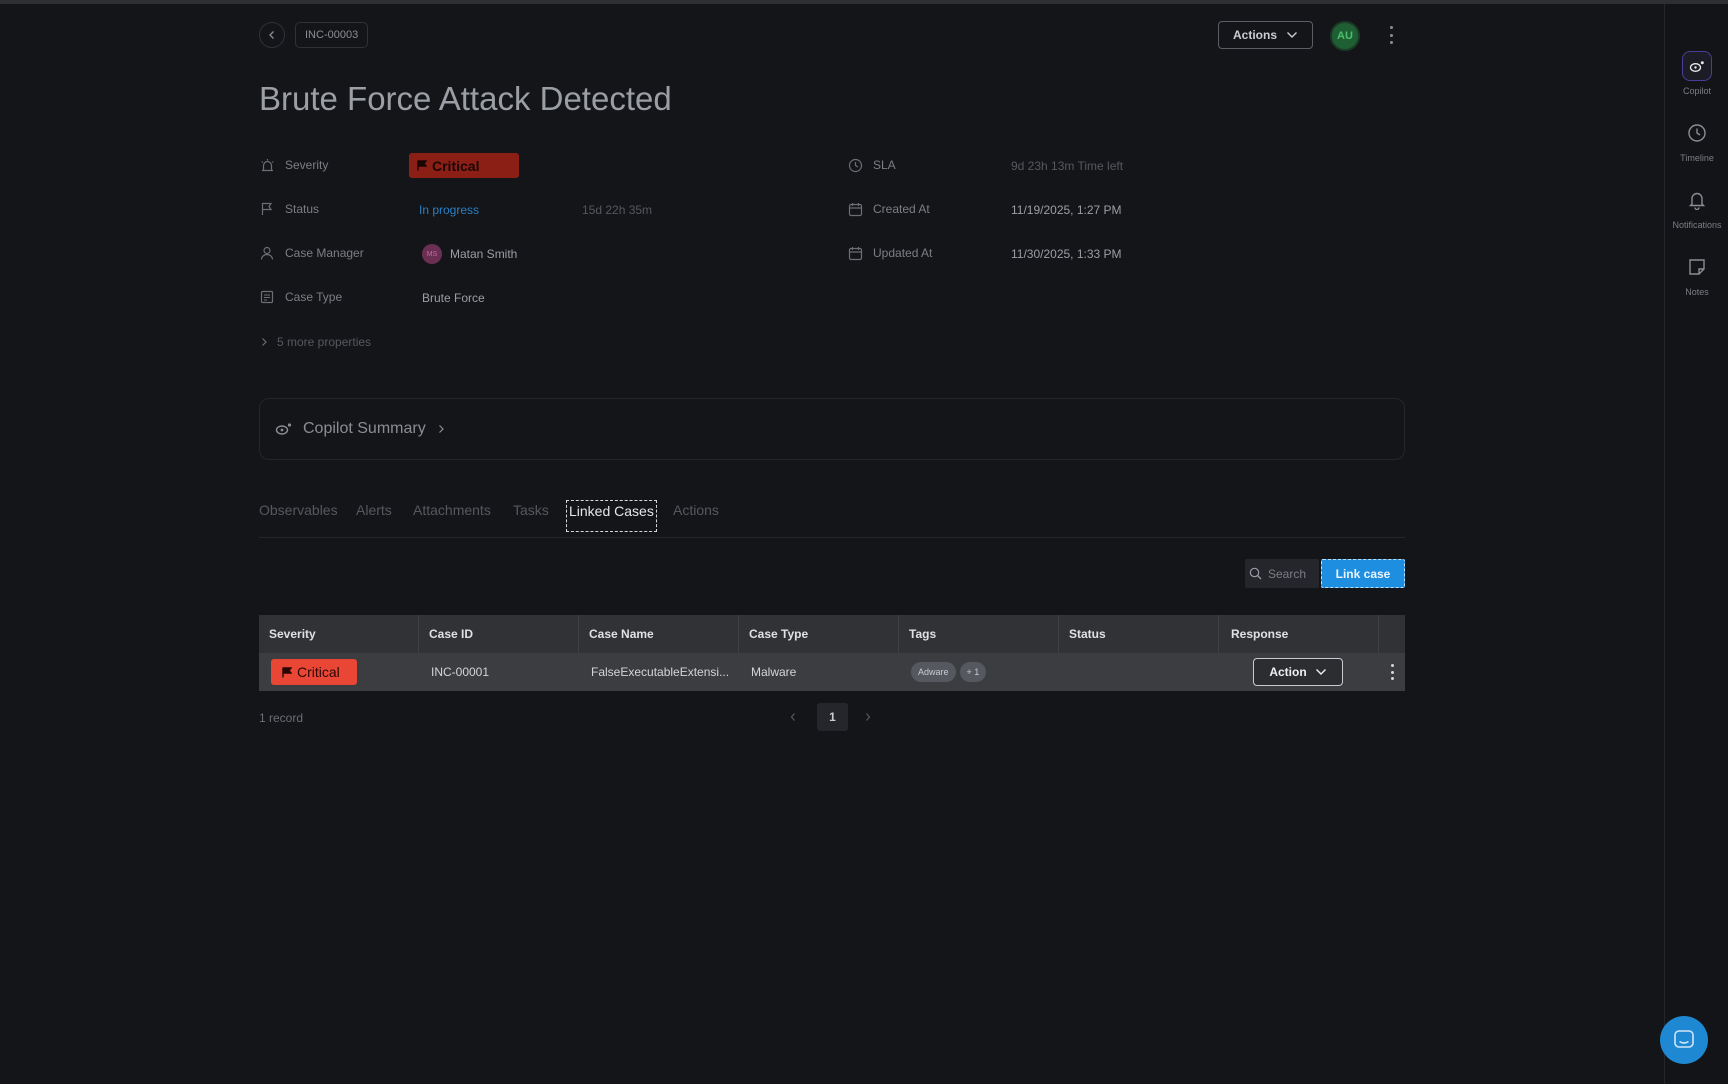 The image size is (1728, 1084). Describe the element at coordinates (298, 510) in the screenshot. I see `tab-observables: Observables` at that location.